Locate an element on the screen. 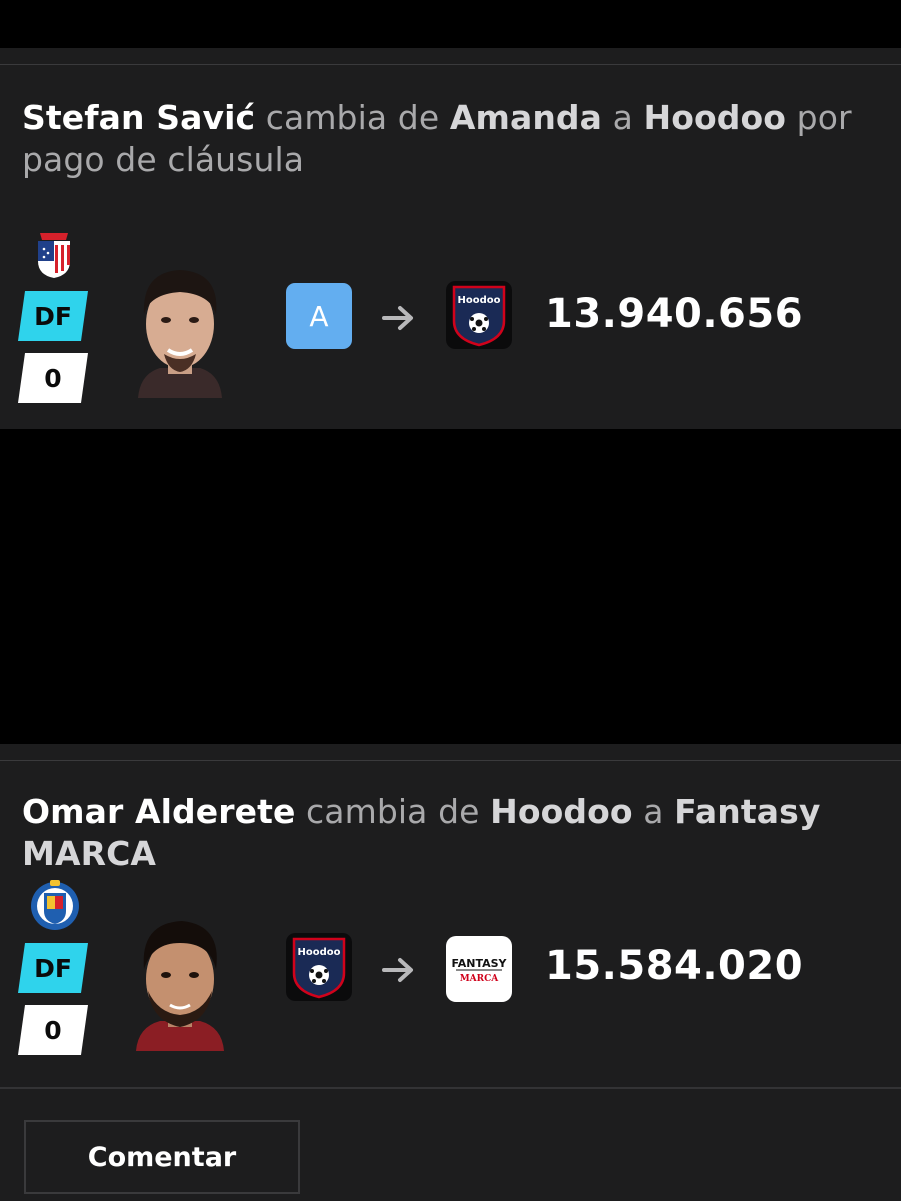 The image size is (901, 1201). svg-text: FANTASY is located at coordinates (479, 963).